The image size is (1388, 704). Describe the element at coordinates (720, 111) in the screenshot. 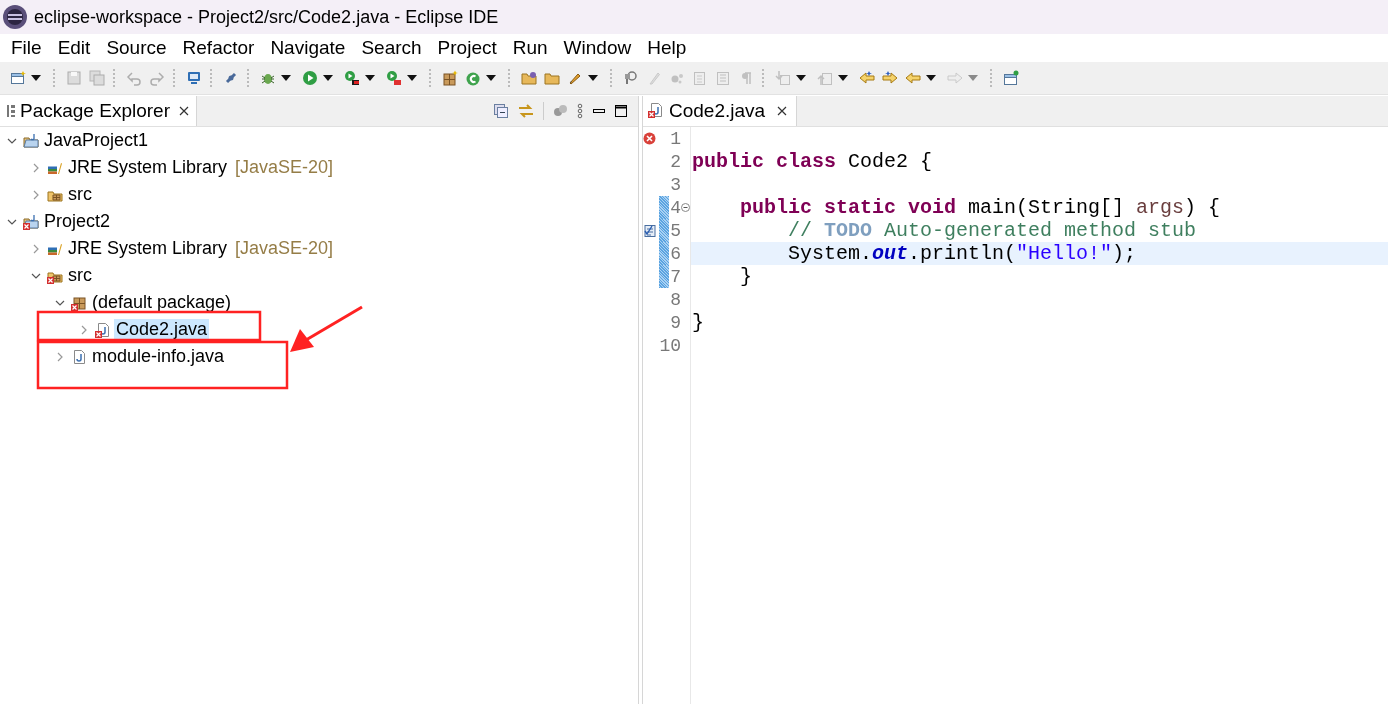

I see `editor-tab: Code2.java` at that location.